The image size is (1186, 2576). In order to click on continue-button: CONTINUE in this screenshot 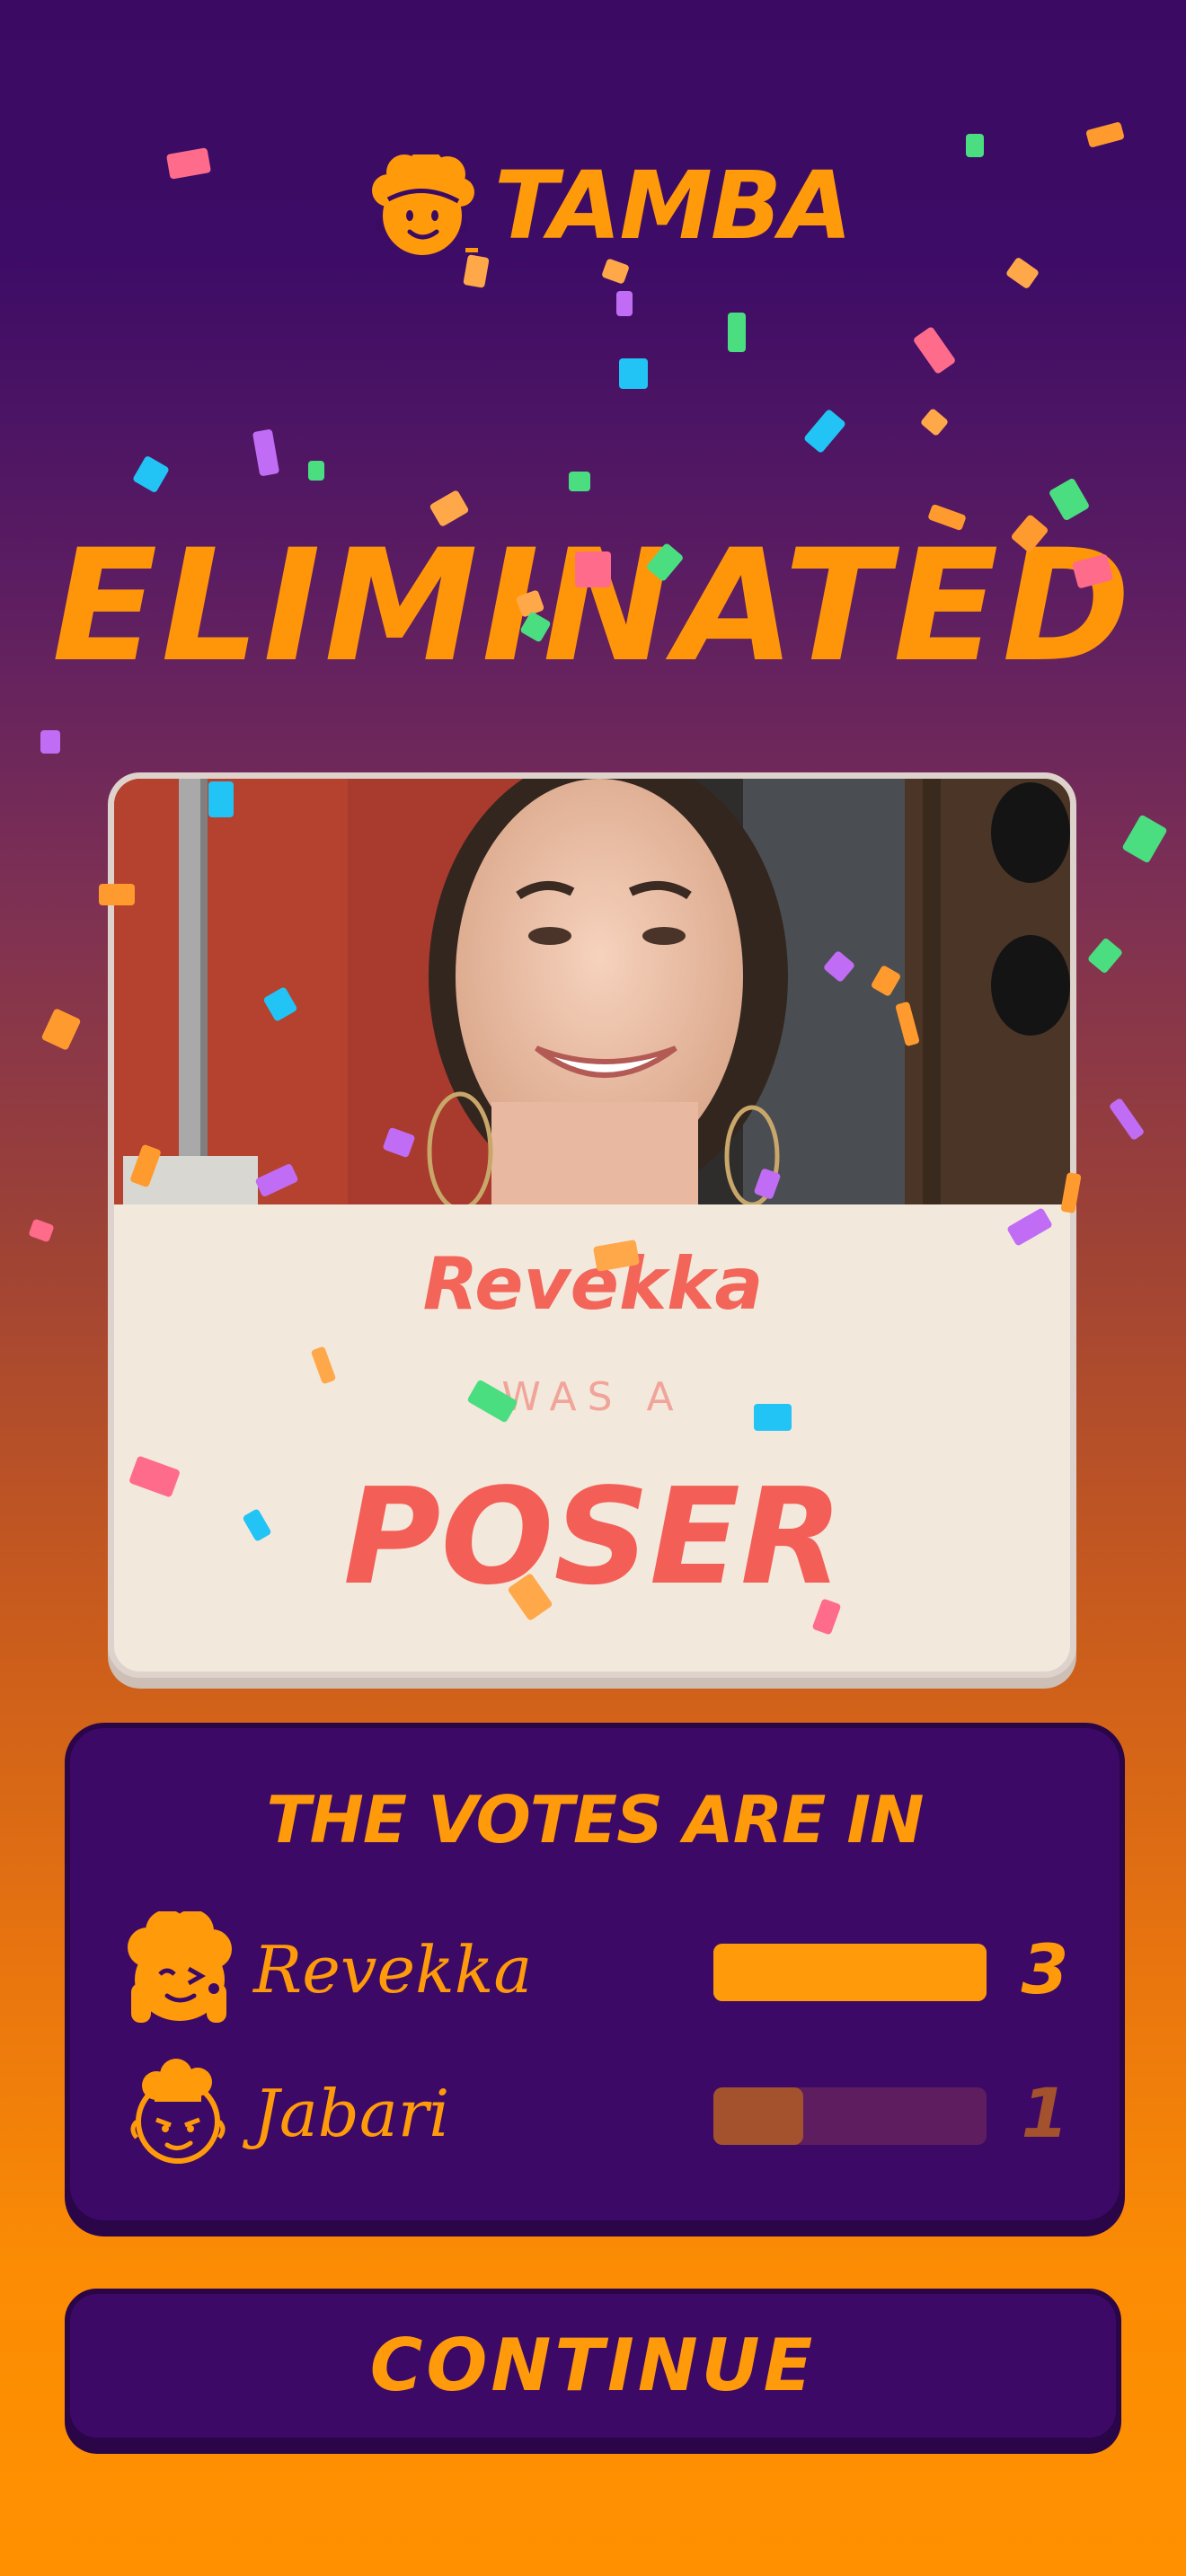, I will do `click(593, 2366)`.